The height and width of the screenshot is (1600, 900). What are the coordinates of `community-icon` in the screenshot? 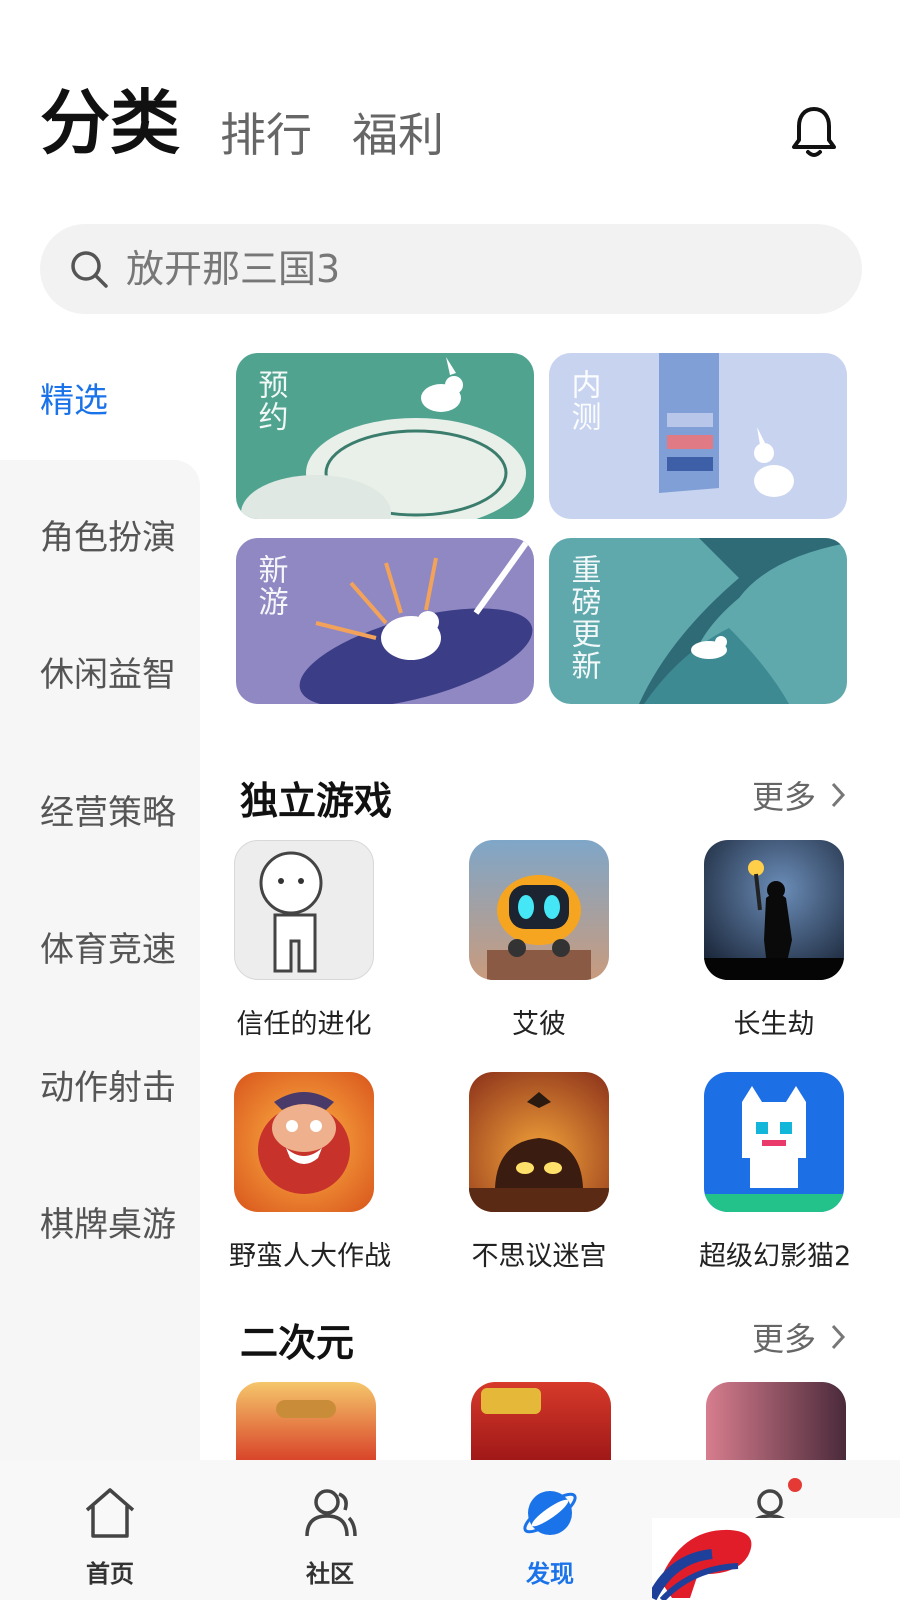 It's located at (331, 1513).